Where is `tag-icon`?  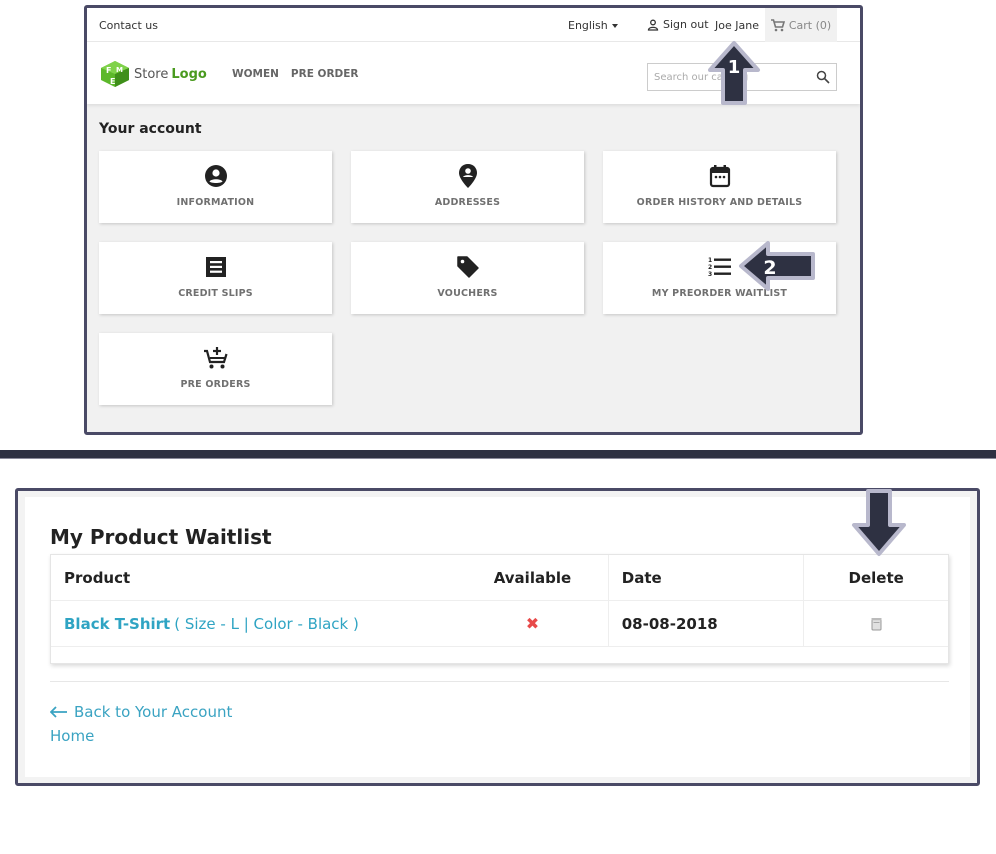
tag-icon is located at coordinates (467, 267).